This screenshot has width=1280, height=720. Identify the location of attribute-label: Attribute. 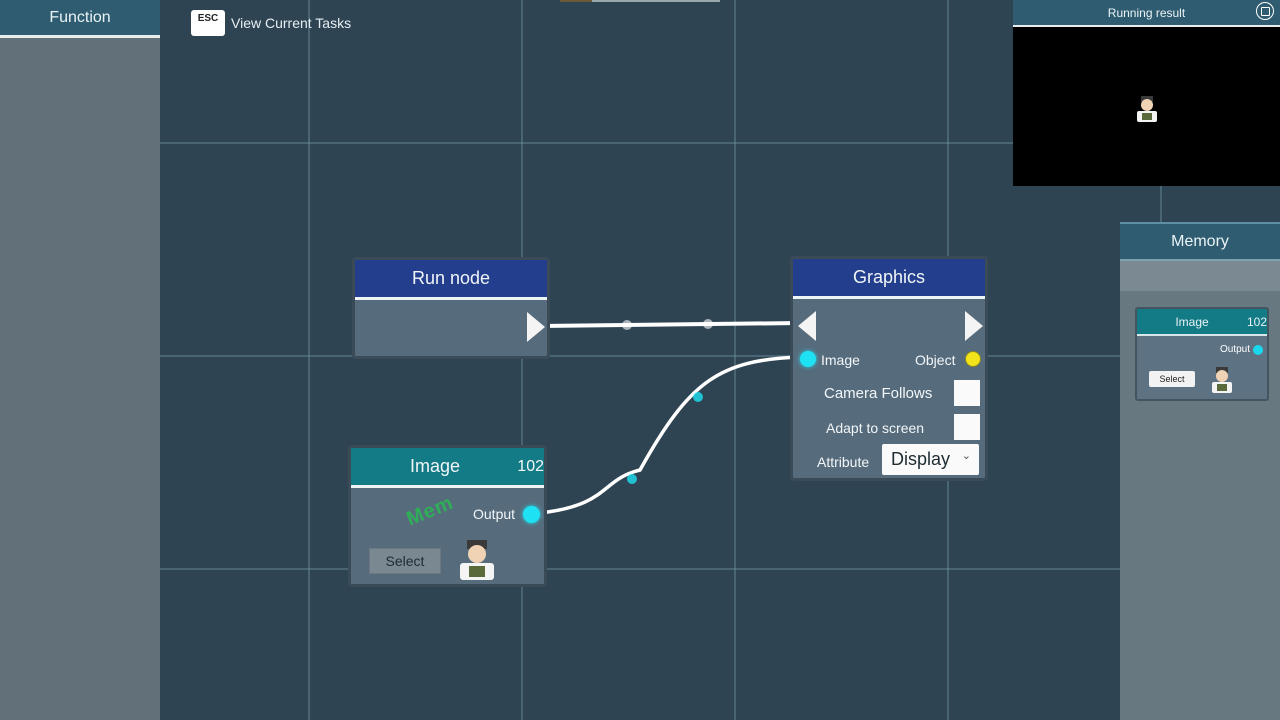
(843, 462).